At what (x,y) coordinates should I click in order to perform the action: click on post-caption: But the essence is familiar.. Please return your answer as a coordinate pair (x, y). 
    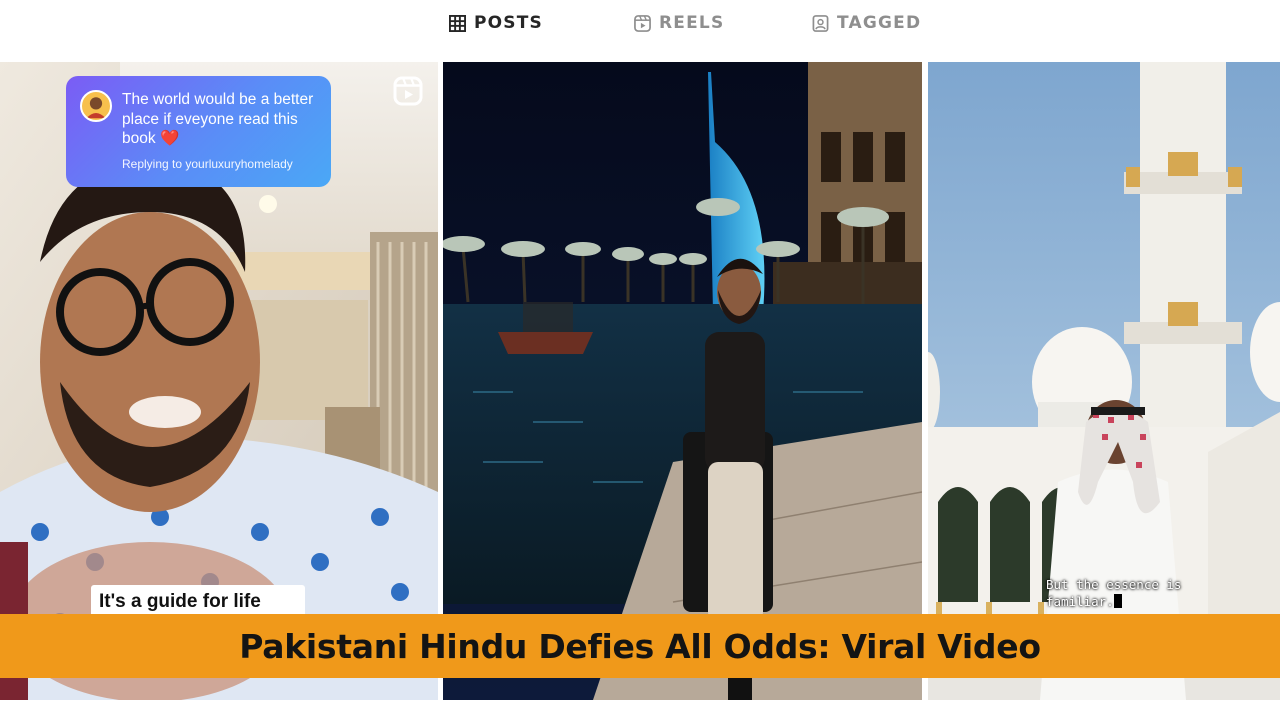
    Looking at the image, I should click on (1141, 593).